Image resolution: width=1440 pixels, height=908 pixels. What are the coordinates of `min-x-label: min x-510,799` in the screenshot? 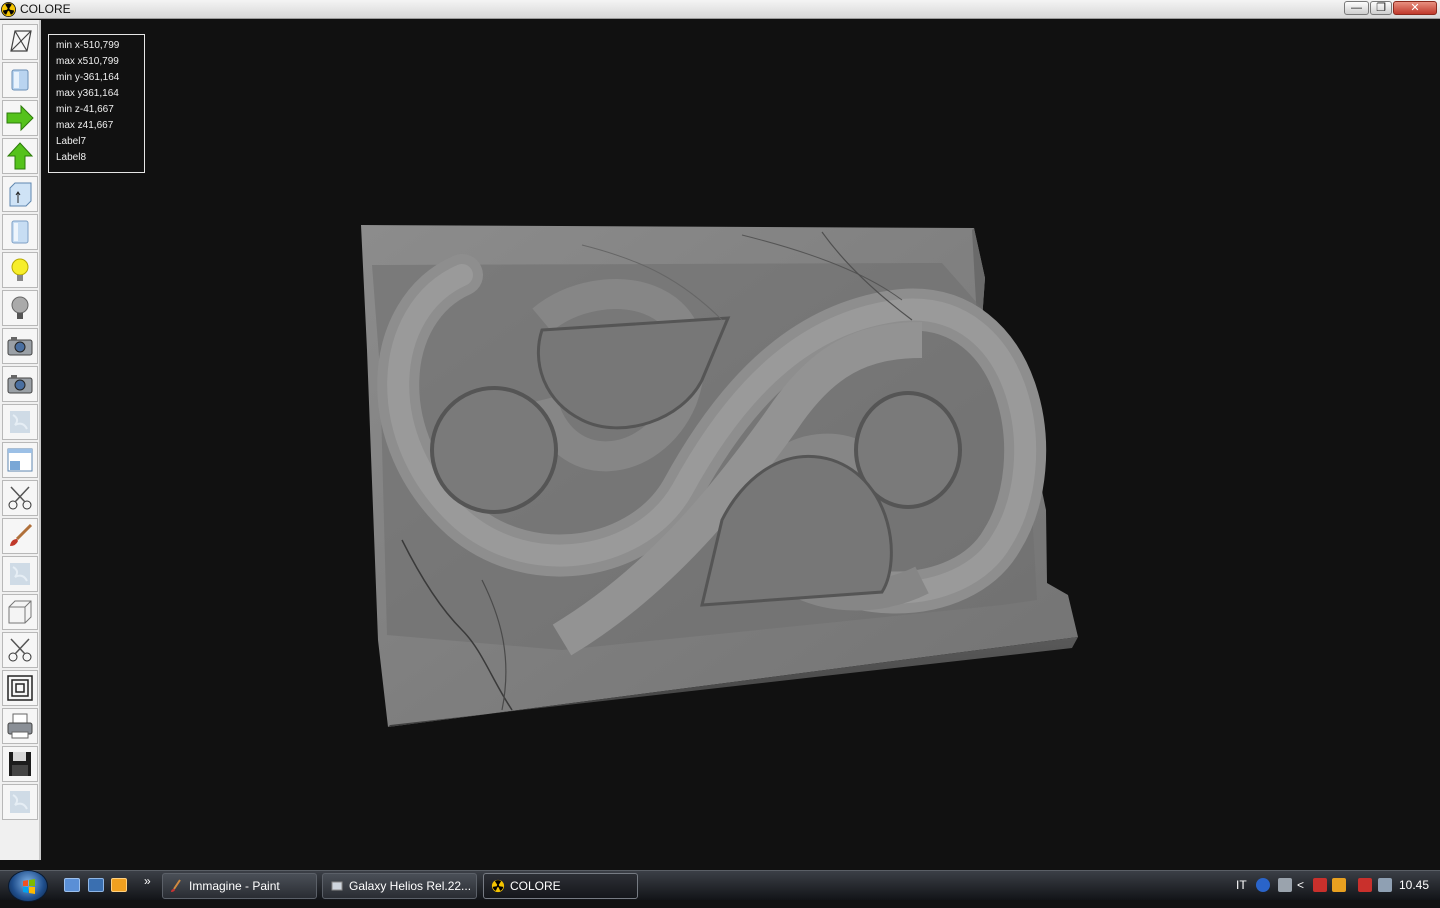 It's located at (88, 45).